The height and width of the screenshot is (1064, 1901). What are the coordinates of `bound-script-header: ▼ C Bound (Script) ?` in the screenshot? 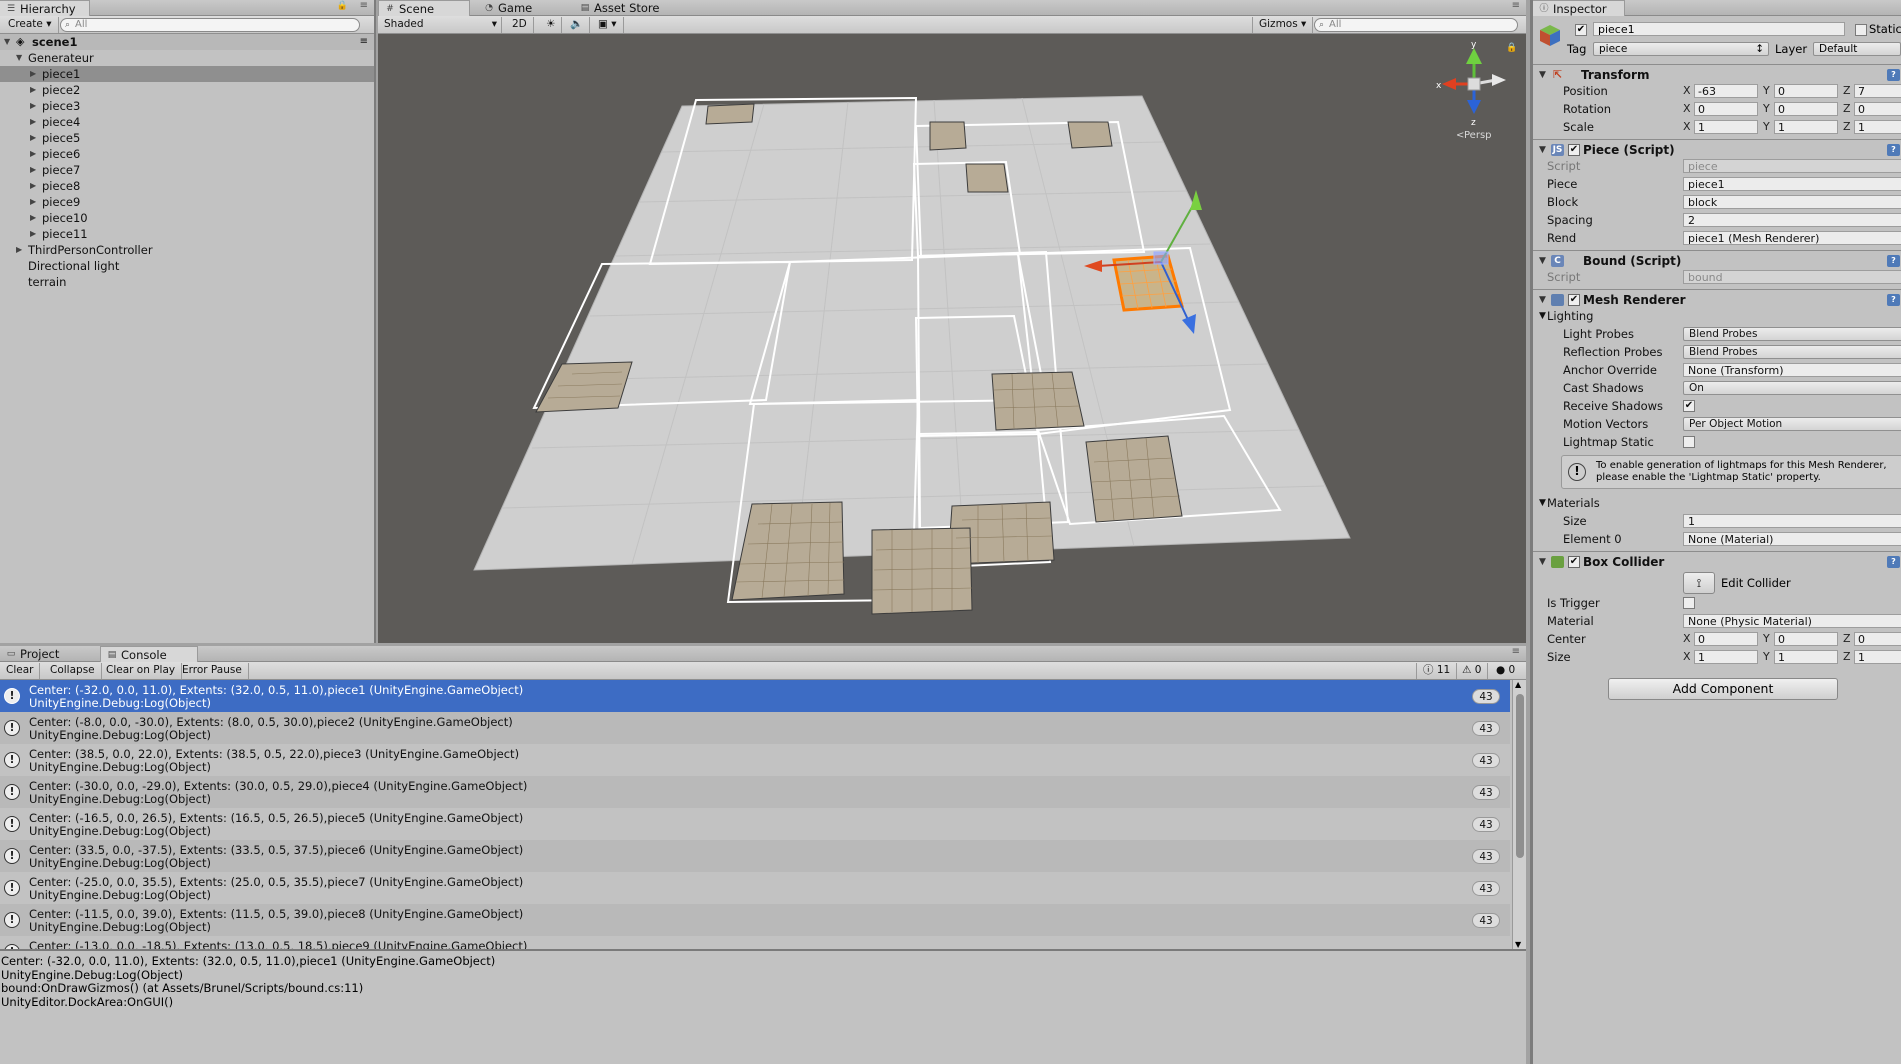 It's located at (1717, 260).